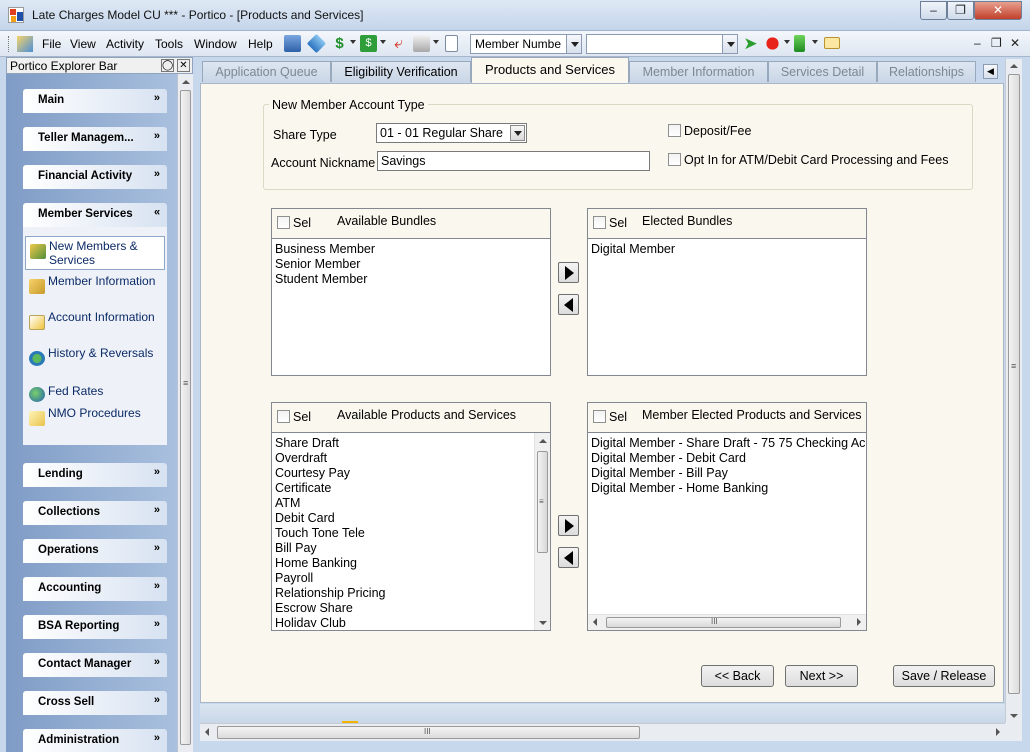 The height and width of the screenshot is (752, 1030). Describe the element at coordinates (568, 304) in the screenshot. I see `remove-bundle-button` at that location.